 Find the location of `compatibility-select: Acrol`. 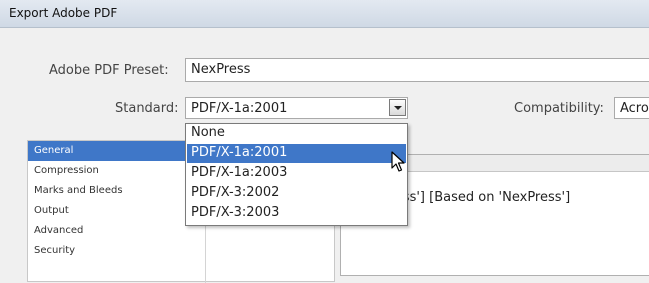

compatibility-select: Acrol is located at coordinates (631, 108).